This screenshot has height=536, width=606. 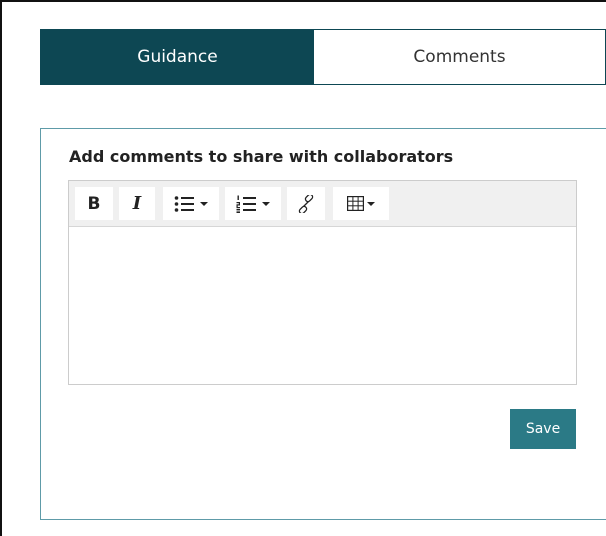 I want to click on save-button: Save, so click(x=543, y=429).